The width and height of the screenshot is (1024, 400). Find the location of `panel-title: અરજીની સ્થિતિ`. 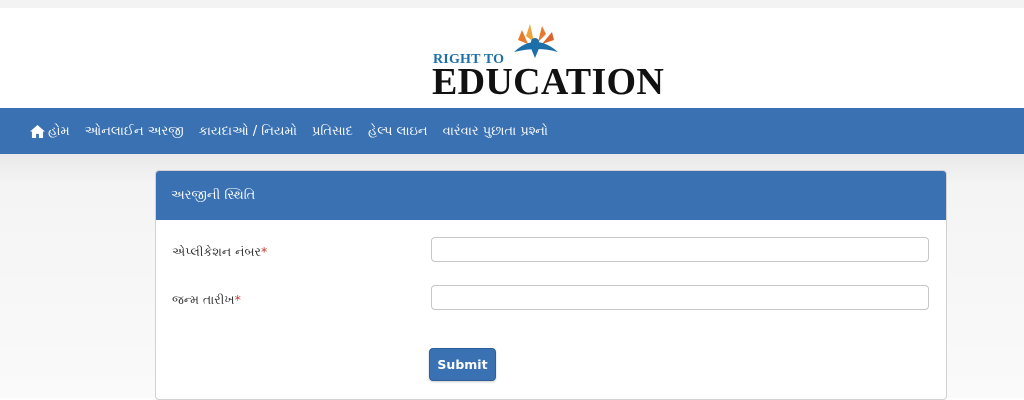

panel-title: અરજીની સ્થિતિ is located at coordinates (551, 195).